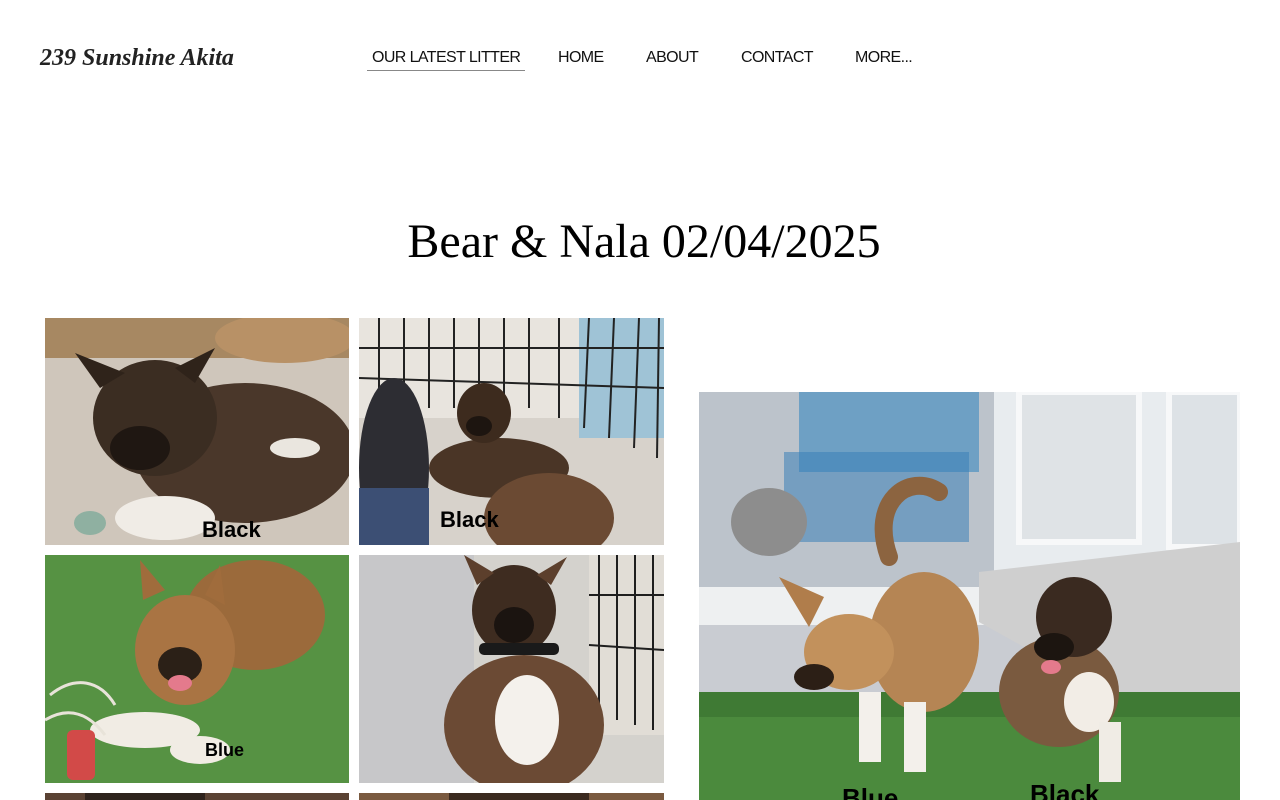 Image resolution: width=1280 pixels, height=800 pixels. I want to click on puppy-photo-3: Blue, so click(197, 669).